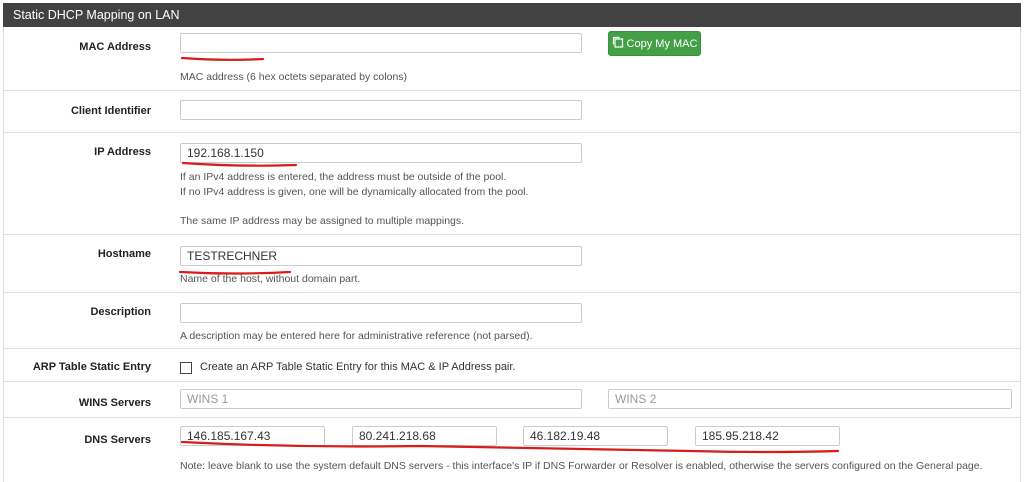 The height and width of the screenshot is (482, 1024). Describe the element at coordinates (595, 436) in the screenshot. I see `dns-server-3-input` at that location.